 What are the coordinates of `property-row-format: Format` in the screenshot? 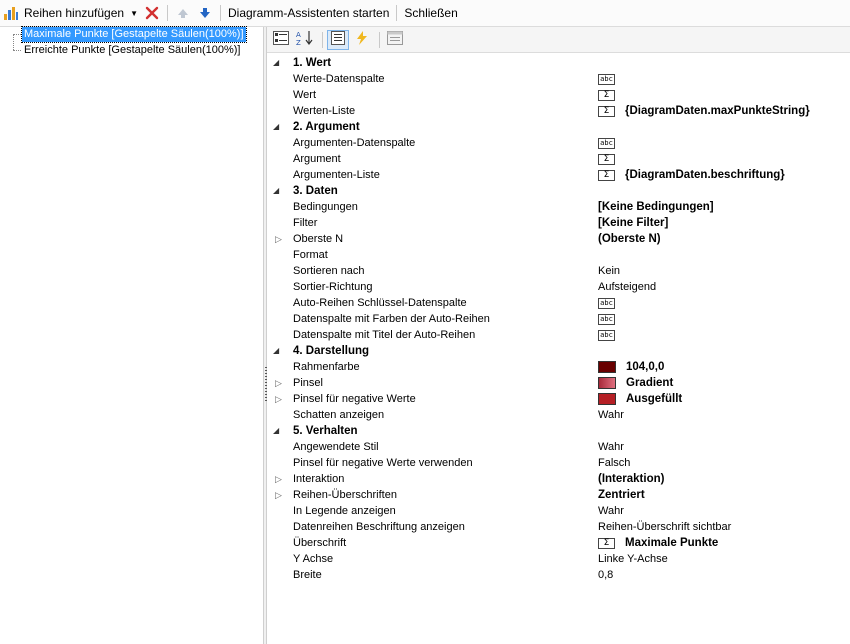 It's located at (558, 255).